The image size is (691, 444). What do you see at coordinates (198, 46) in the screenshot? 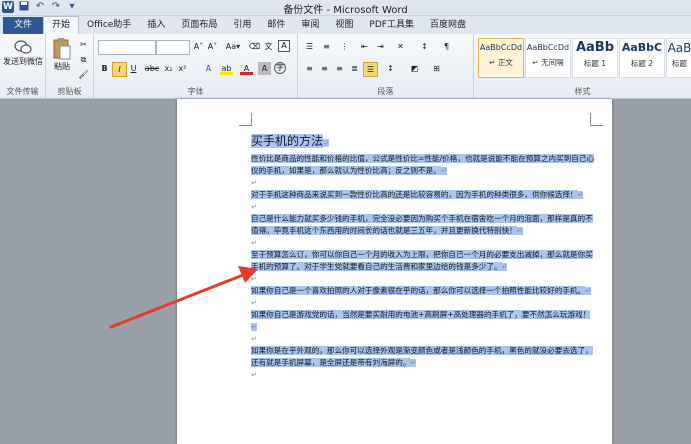
I see `grow-font-button: A˄` at bounding box center [198, 46].